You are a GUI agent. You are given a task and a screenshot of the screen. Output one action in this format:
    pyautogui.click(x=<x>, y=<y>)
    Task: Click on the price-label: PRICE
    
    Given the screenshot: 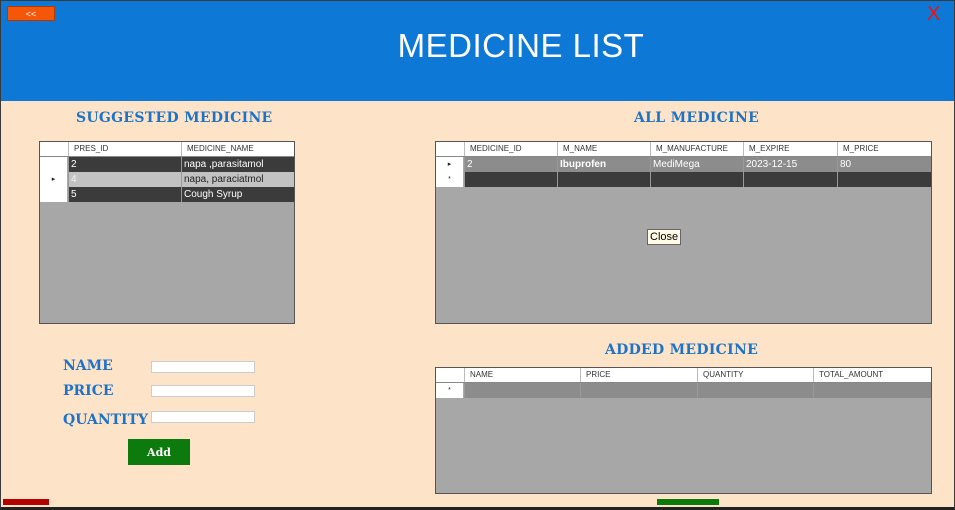 What is the action you would take?
    pyautogui.click(x=88, y=391)
    